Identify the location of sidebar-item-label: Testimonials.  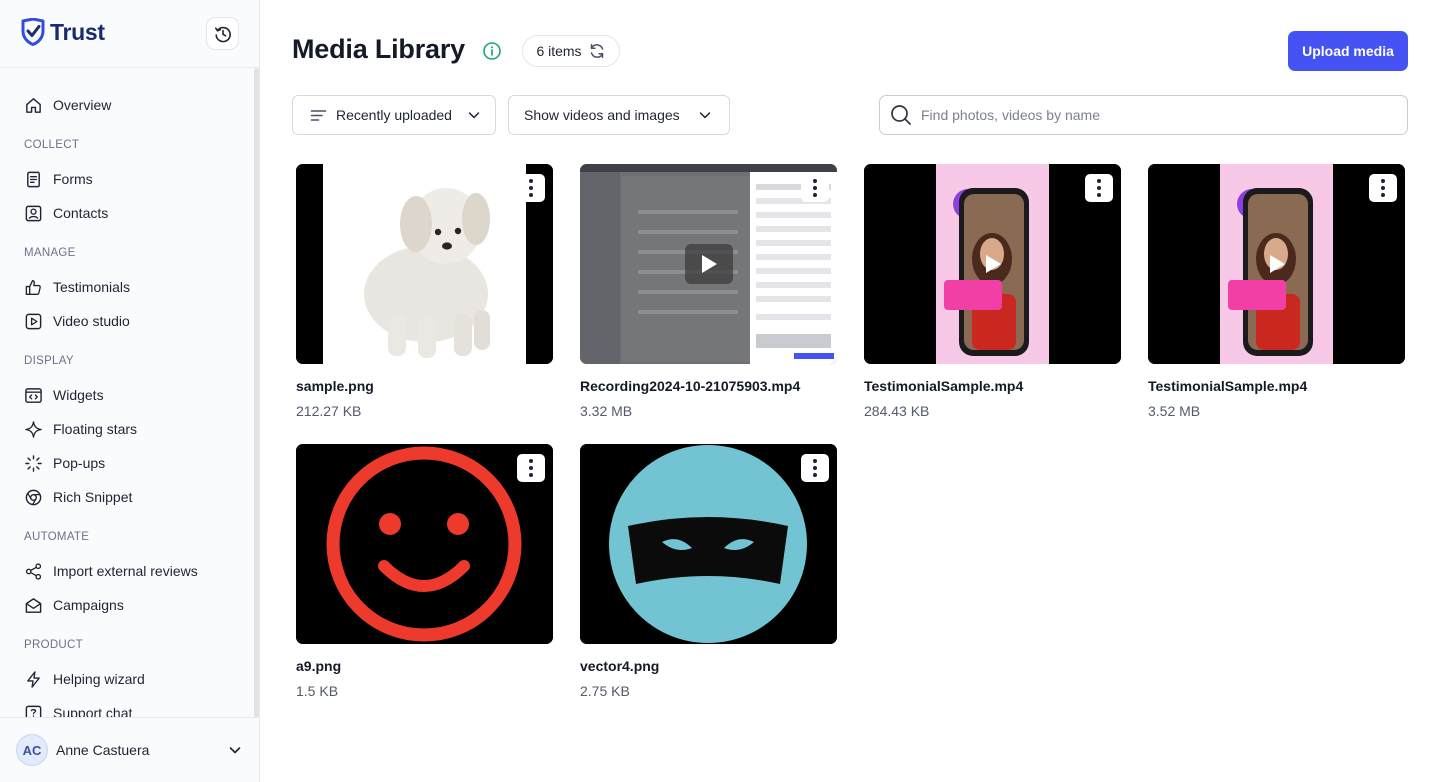
(92, 287).